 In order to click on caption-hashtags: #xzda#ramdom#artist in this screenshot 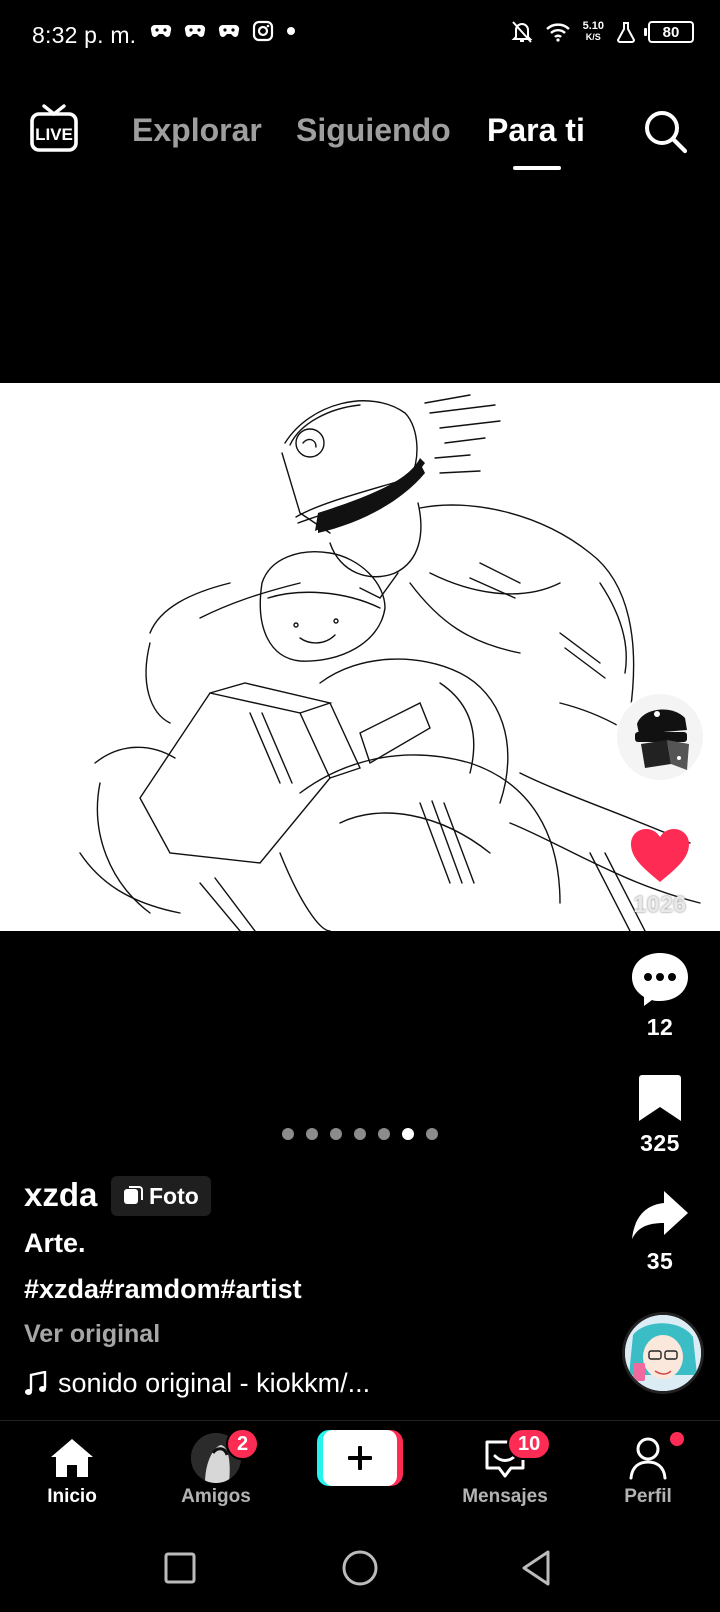, I will do `click(163, 1289)`.